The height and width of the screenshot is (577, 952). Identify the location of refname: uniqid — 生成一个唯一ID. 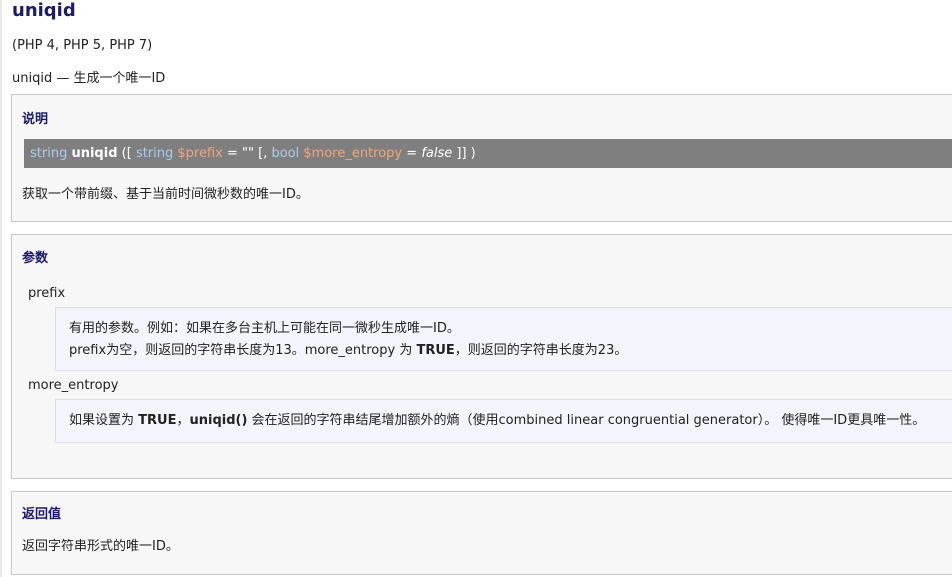
(89, 78).